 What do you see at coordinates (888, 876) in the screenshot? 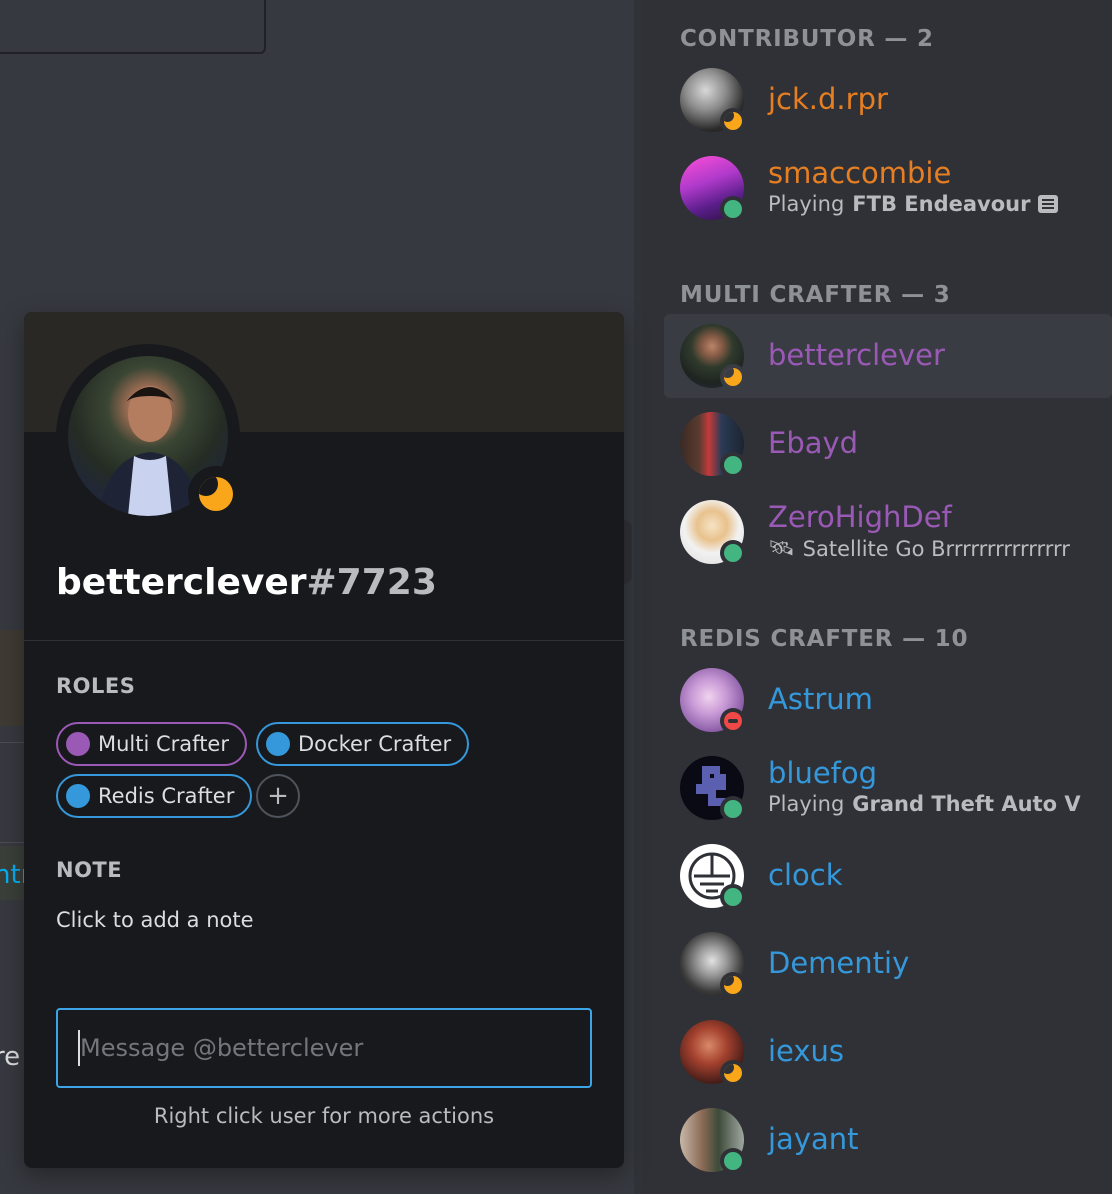
I see `member-item-clock: clock` at bounding box center [888, 876].